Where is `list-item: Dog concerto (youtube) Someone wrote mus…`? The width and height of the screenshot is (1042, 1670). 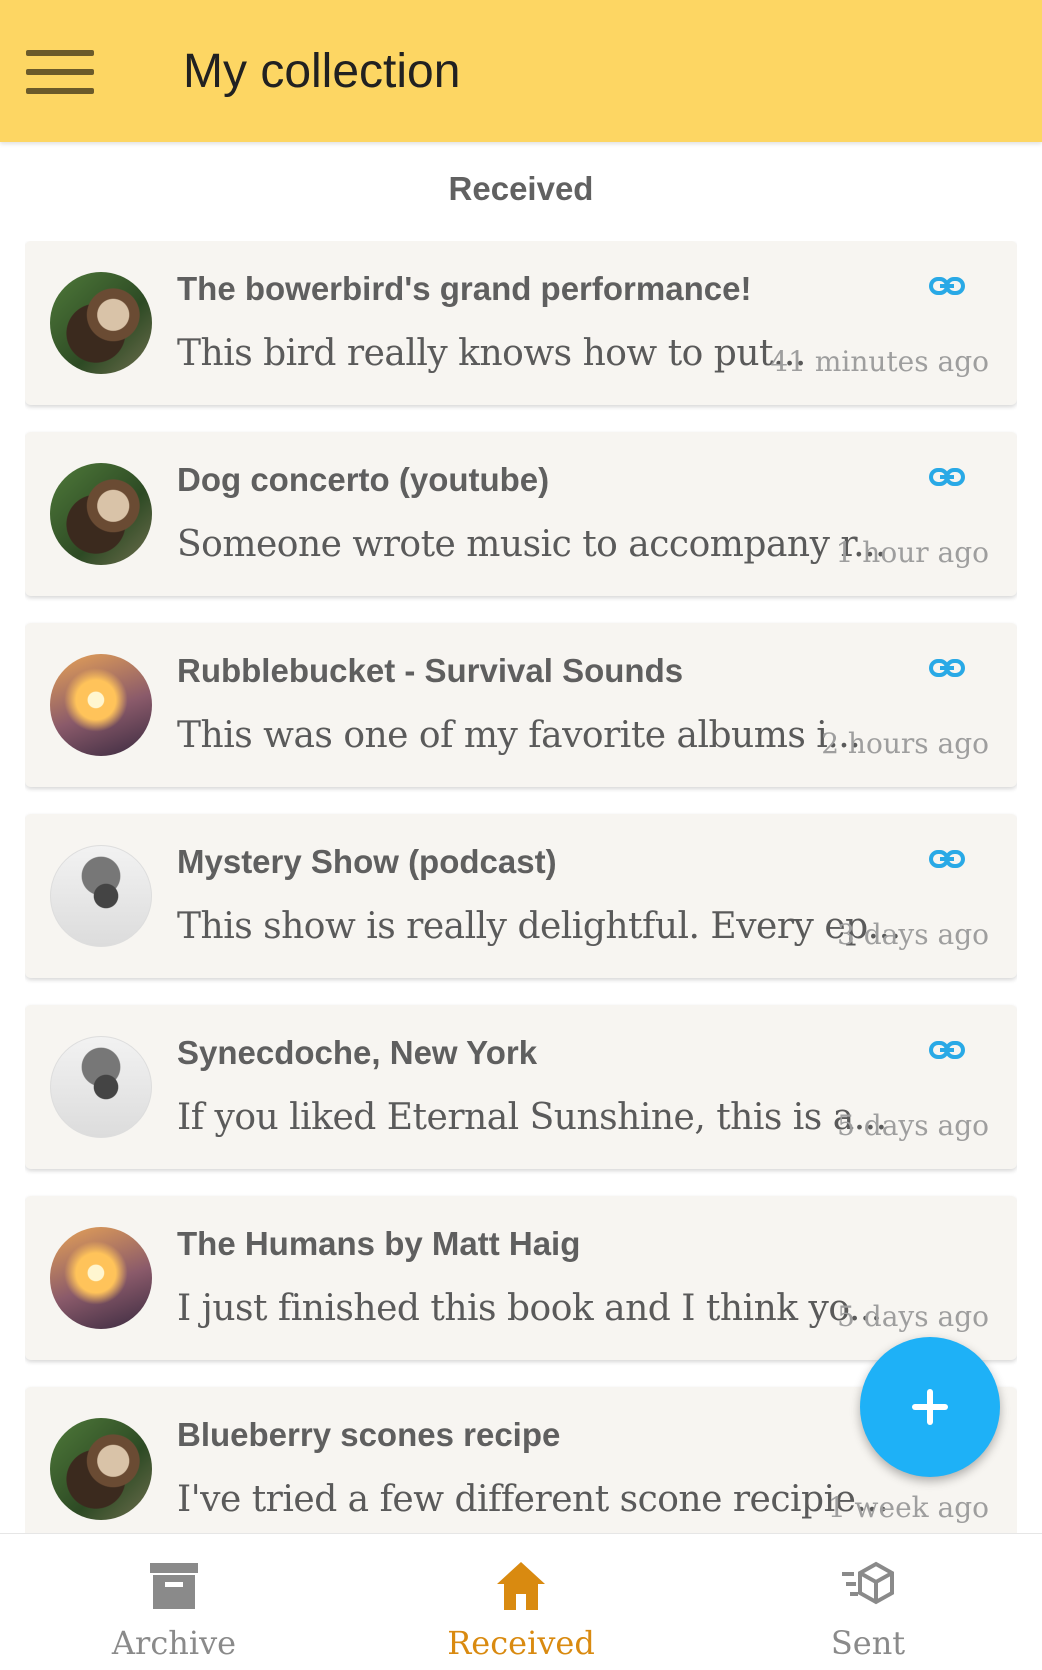 list-item: Dog concerto (youtube) Someone wrote mus… is located at coordinates (521, 514).